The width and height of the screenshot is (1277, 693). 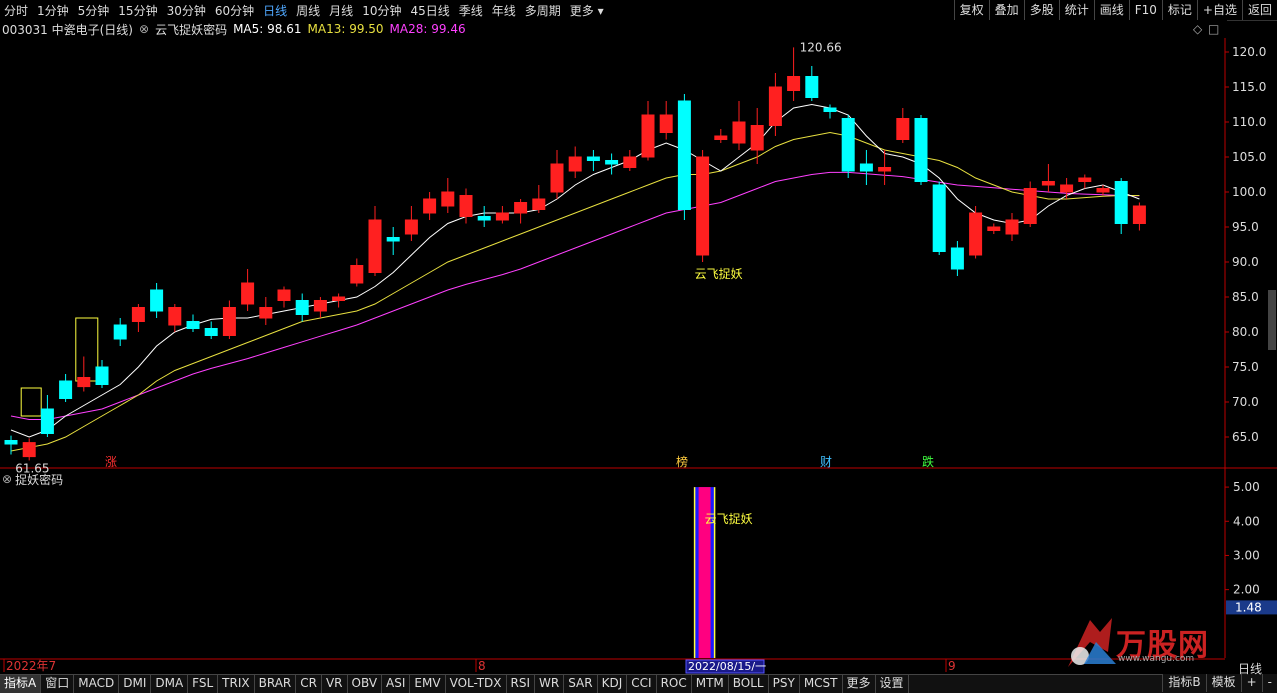 What do you see at coordinates (1249, 192) in the screenshot?
I see `price-tick-label: 100.0` at bounding box center [1249, 192].